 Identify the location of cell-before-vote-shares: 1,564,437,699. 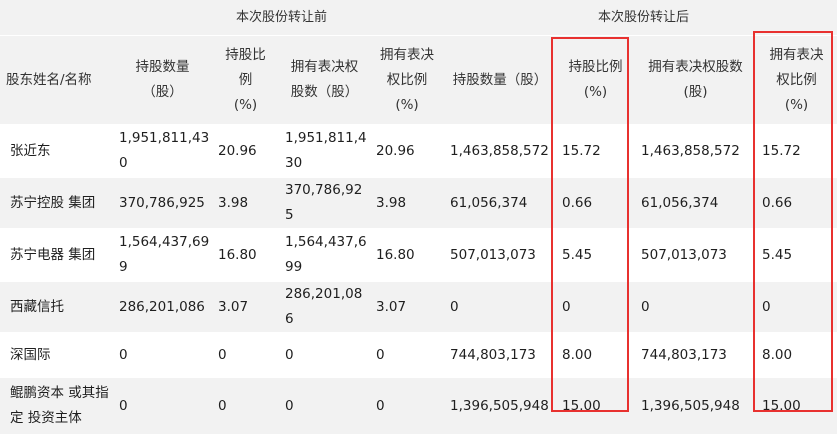
(324, 255).